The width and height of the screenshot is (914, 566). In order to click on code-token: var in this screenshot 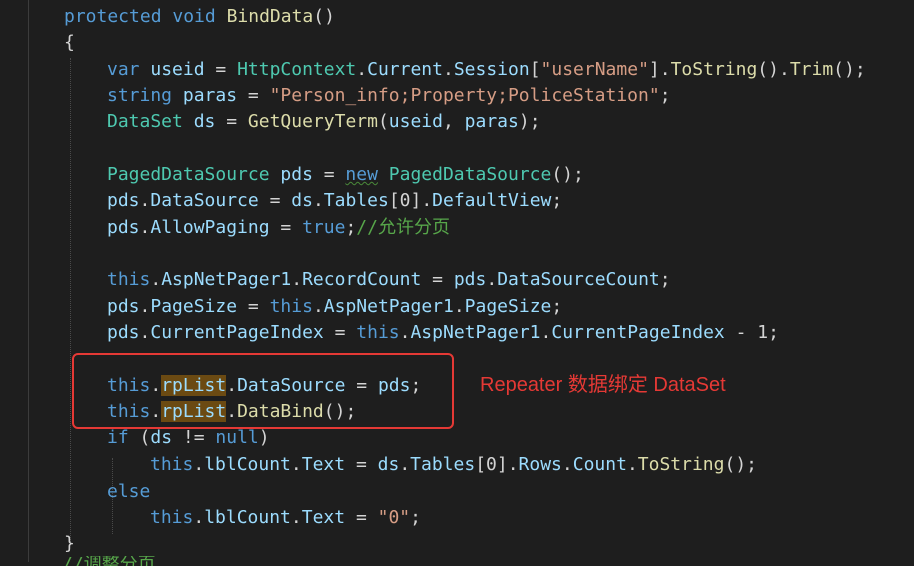, I will do `click(129, 69)`.